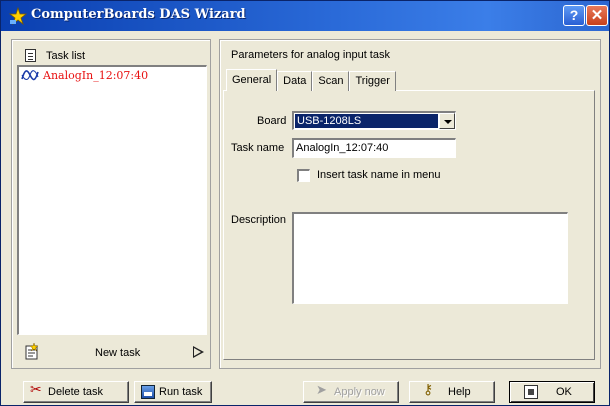  What do you see at coordinates (96, 75) in the screenshot?
I see `task-item-label: AnalogIn_12:07:40` at bounding box center [96, 75].